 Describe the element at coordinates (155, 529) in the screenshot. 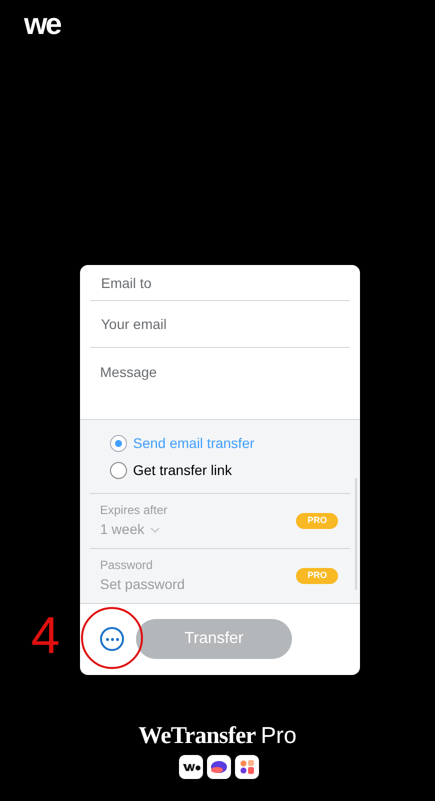

I see `chevron-down-icon` at that location.